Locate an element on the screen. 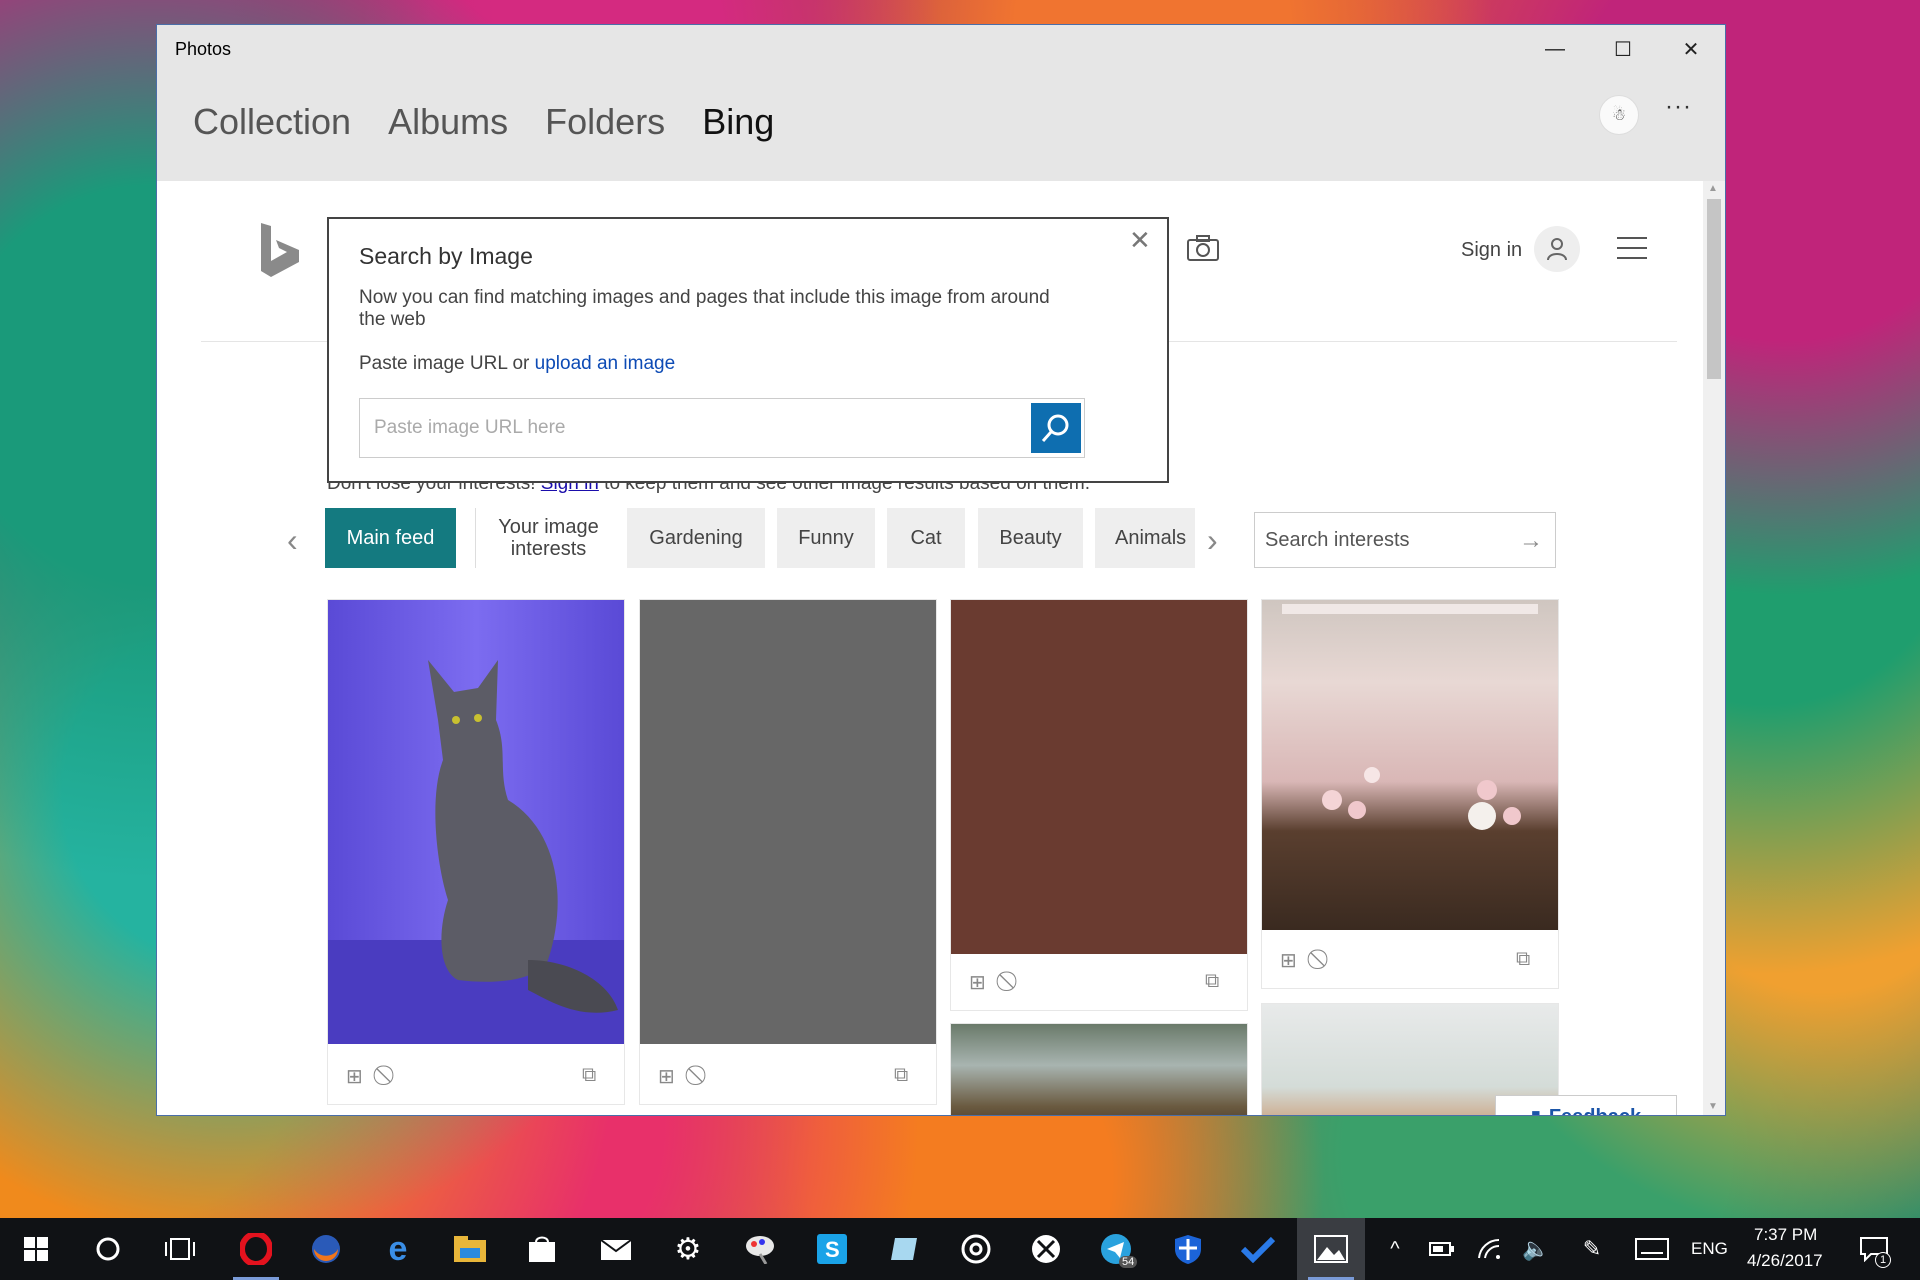  image-url-input is located at coordinates (722, 428).